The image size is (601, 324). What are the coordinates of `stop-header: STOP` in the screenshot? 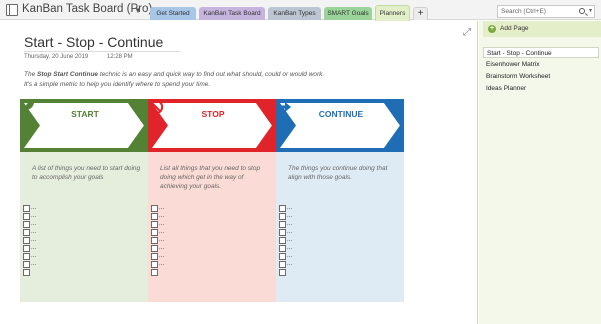 It's located at (212, 125).